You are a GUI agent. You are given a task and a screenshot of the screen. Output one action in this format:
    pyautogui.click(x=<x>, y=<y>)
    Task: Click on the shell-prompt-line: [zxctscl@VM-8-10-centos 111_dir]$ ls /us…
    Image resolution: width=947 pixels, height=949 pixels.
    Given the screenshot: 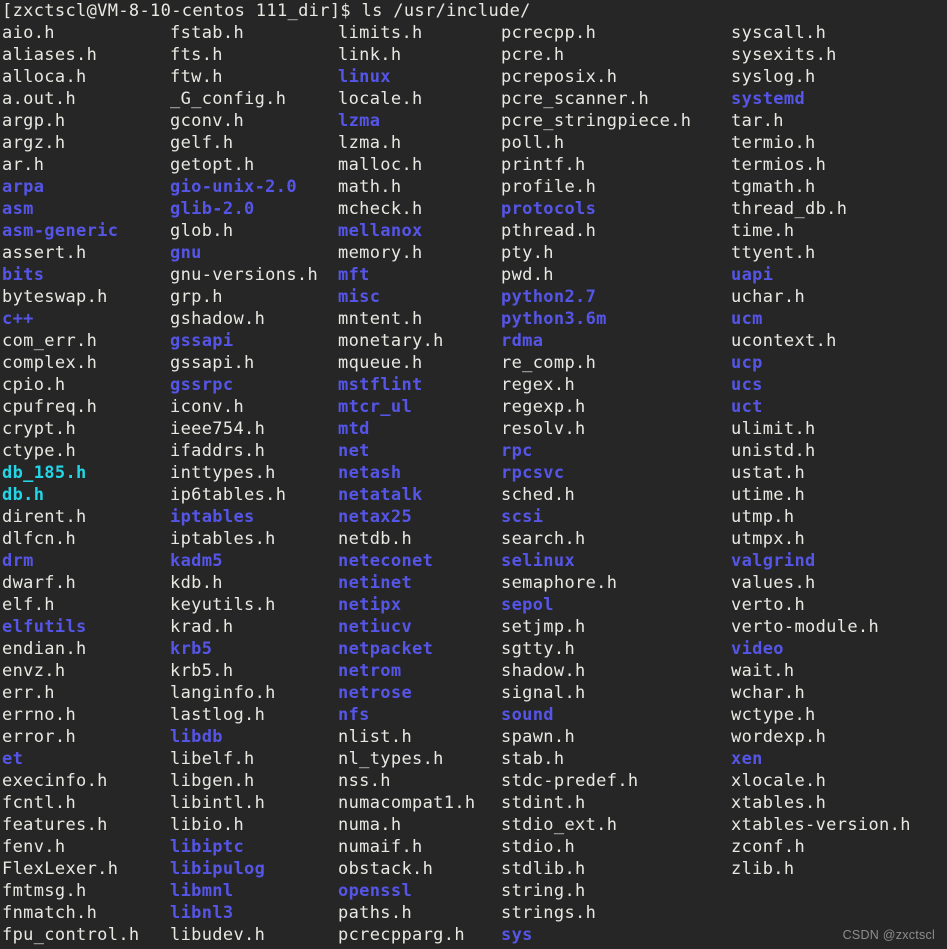 What is the action you would take?
    pyautogui.click(x=266, y=11)
    